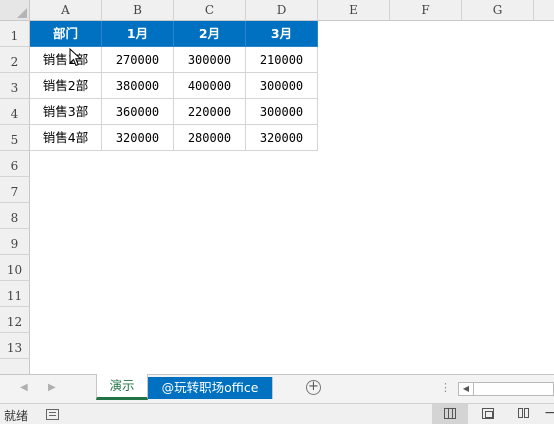  What do you see at coordinates (16, 416) in the screenshot?
I see `status-ready-text: 就绪` at bounding box center [16, 416].